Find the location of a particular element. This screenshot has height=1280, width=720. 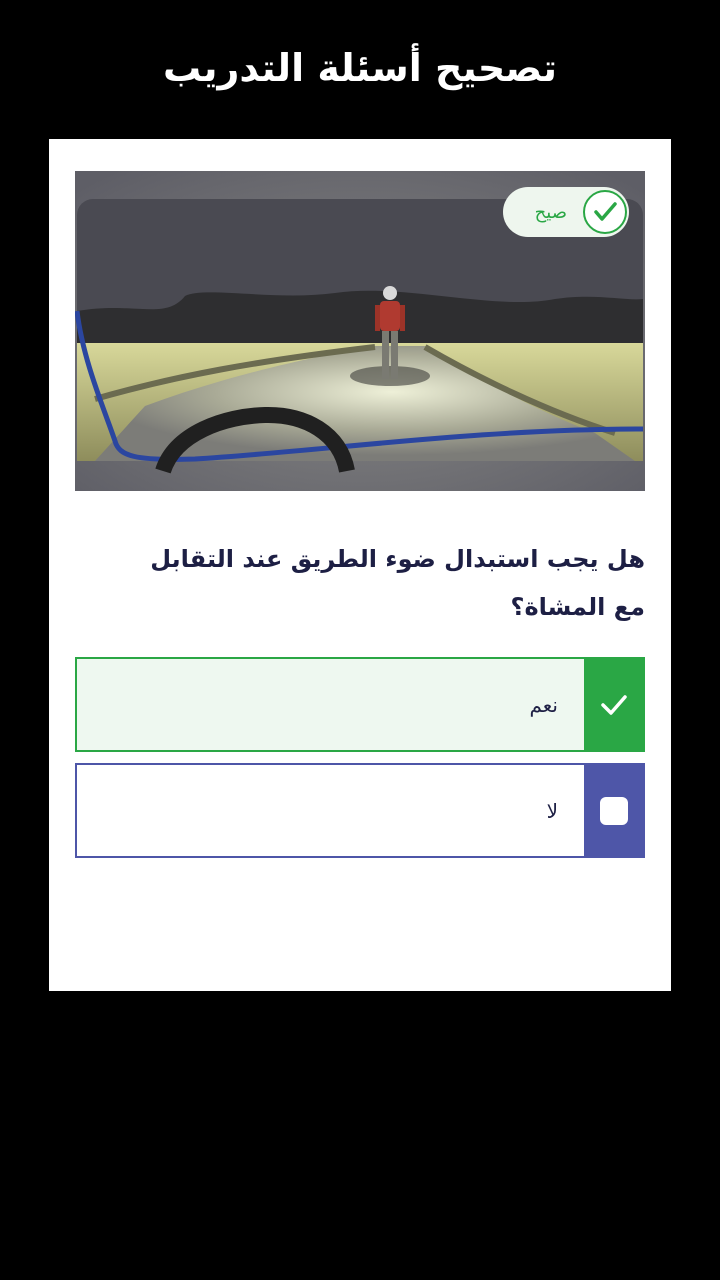

answer-option-no: لا is located at coordinates (360, 810).